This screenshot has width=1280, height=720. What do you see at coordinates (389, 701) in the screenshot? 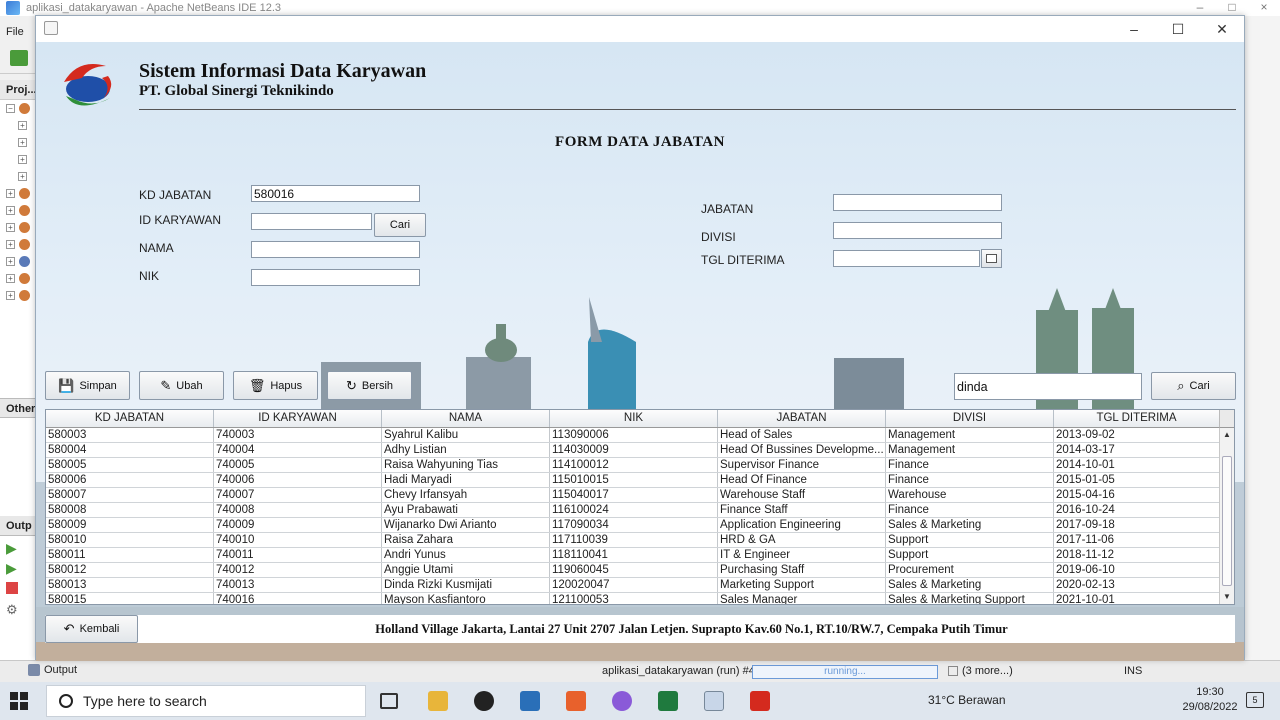
I see `task-view-icon` at bounding box center [389, 701].